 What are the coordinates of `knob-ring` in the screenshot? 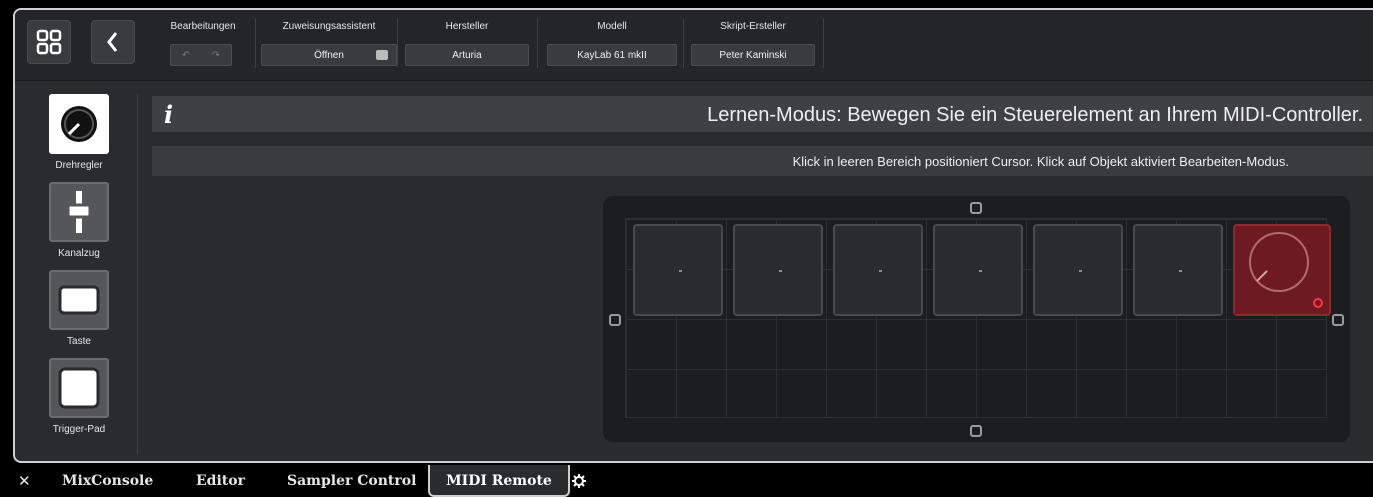 It's located at (1279, 262).